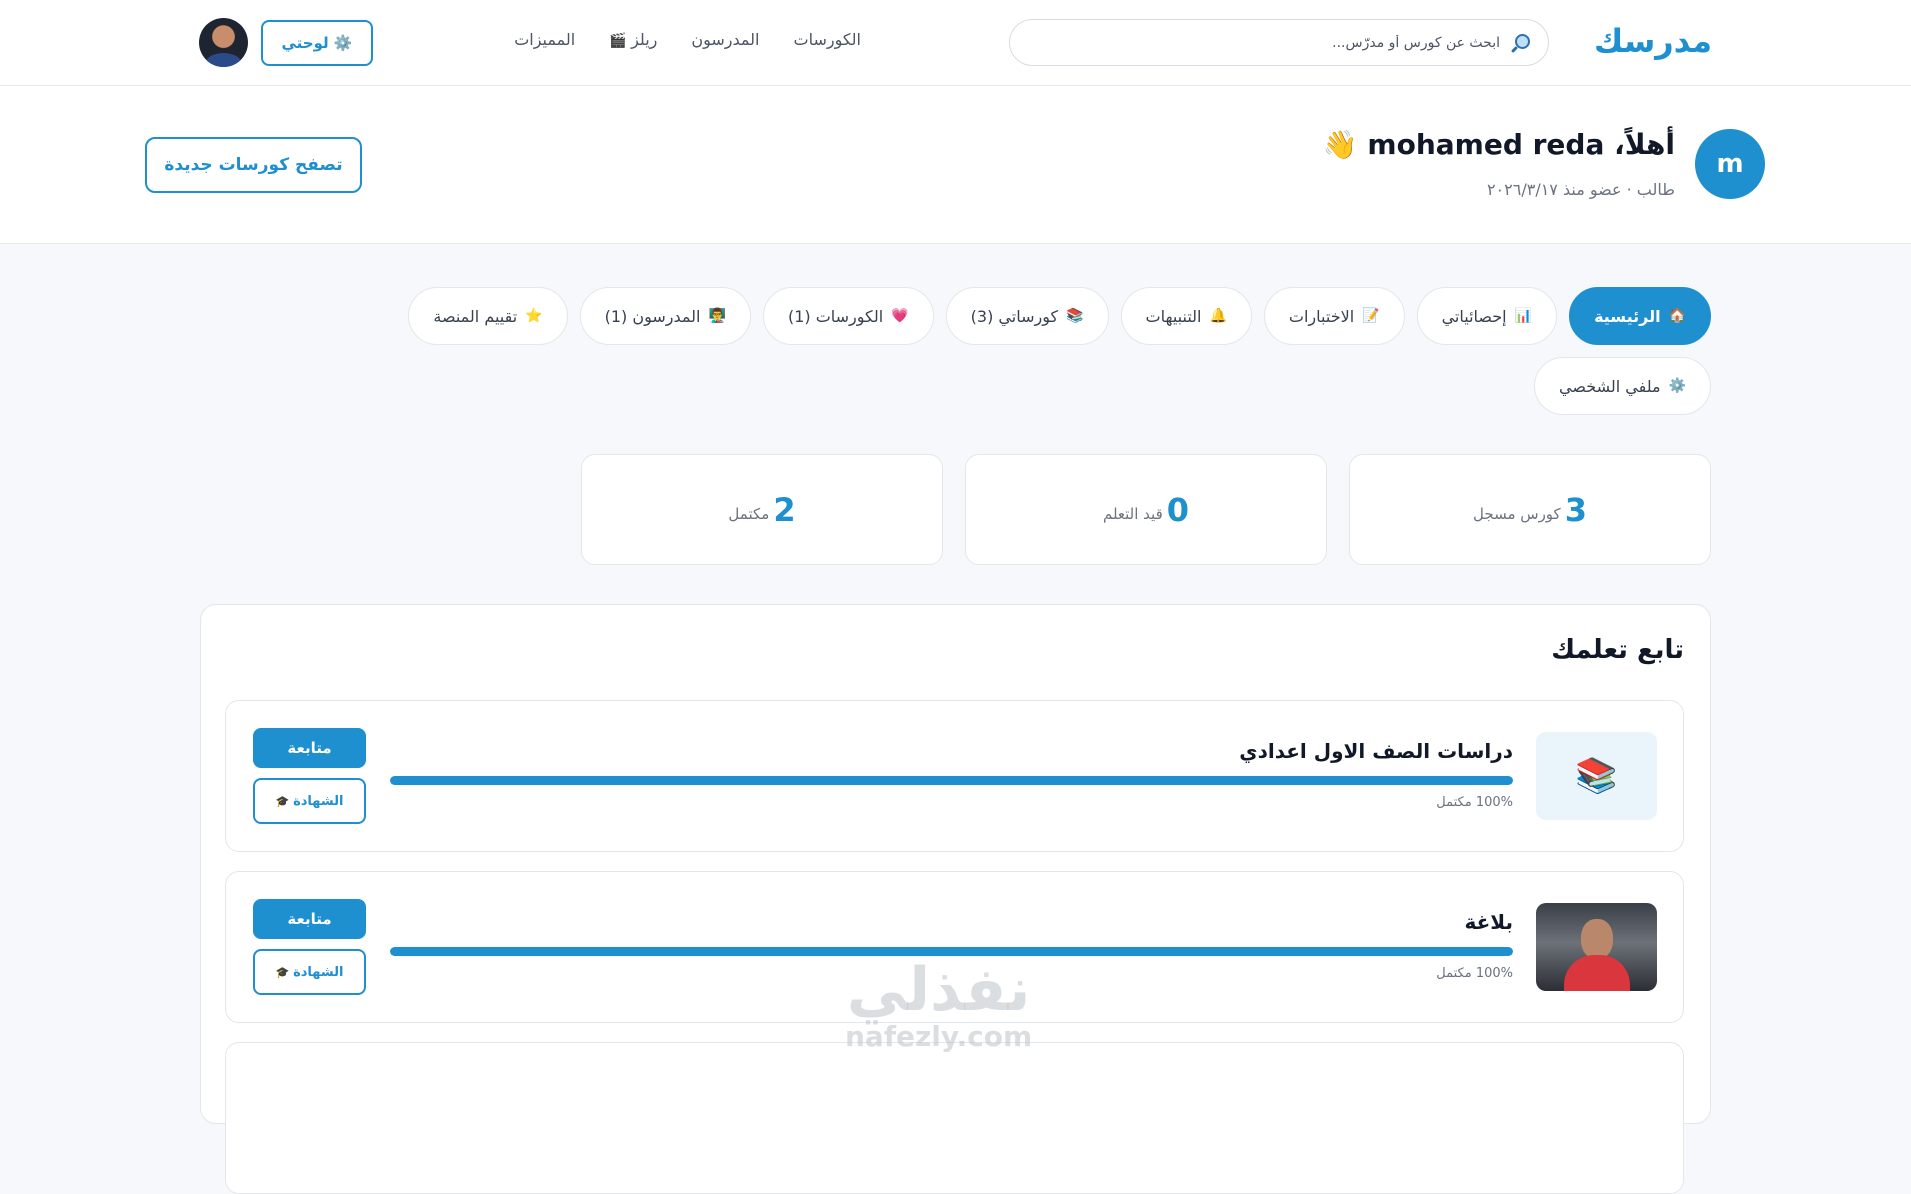 Image resolution: width=1911 pixels, height=1194 pixels. What do you see at coordinates (1321, 316) in the screenshot?
I see `tab-label: الاختبارات` at bounding box center [1321, 316].